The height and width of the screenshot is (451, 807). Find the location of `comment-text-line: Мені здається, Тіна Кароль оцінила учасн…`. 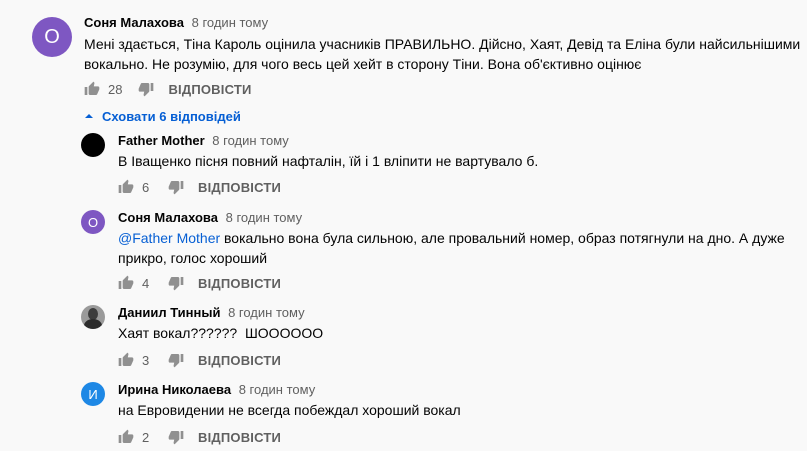

comment-text-line: Мені здається, Тіна Кароль оцінила учасн… is located at coordinates (442, 44).